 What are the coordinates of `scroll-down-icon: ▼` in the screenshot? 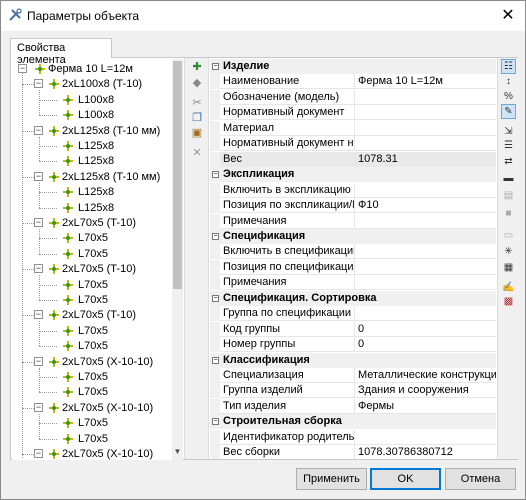 It's located at (177, 453).